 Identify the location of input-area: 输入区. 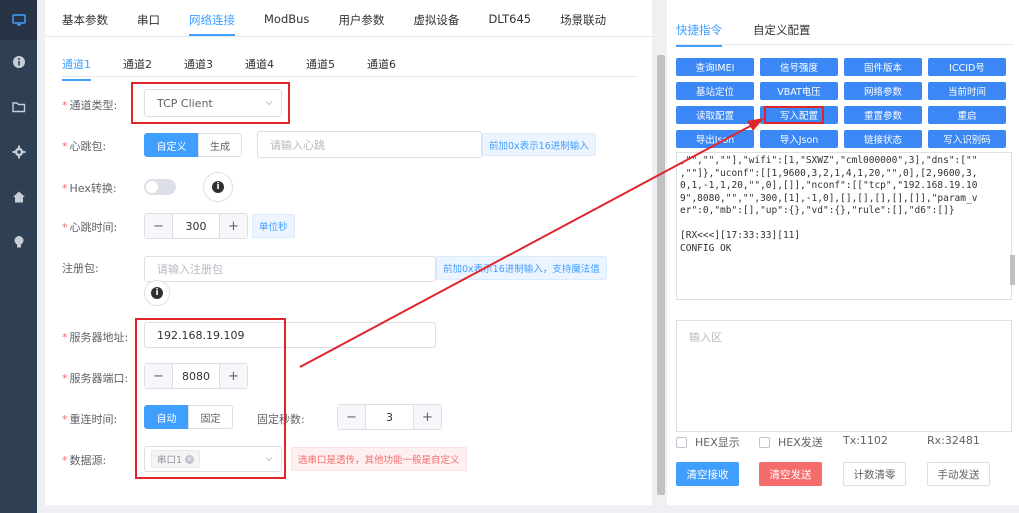
(844, 376).